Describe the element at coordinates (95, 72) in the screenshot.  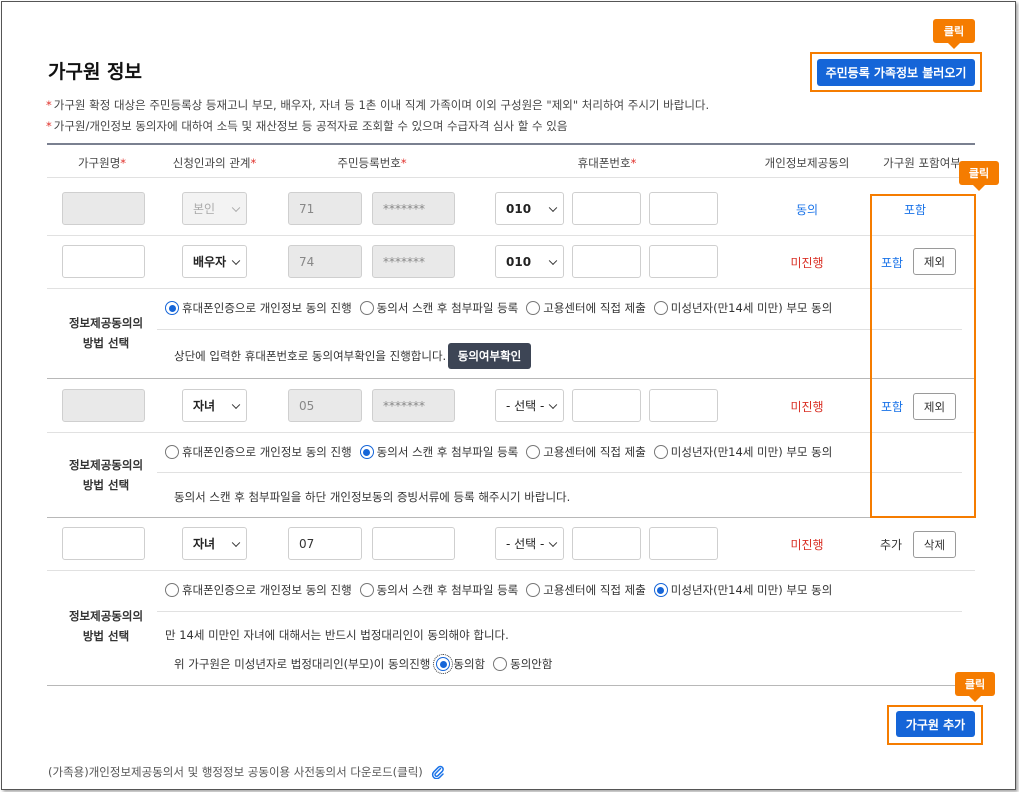
I see `page-title: 가구원 정보` at that location.